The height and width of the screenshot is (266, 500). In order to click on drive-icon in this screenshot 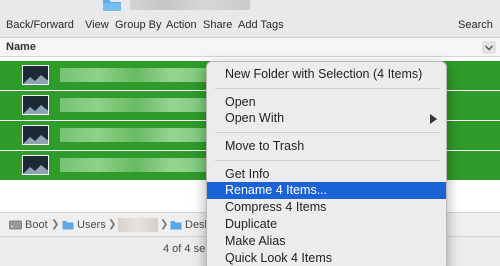, I will do `click(15, 225)`.